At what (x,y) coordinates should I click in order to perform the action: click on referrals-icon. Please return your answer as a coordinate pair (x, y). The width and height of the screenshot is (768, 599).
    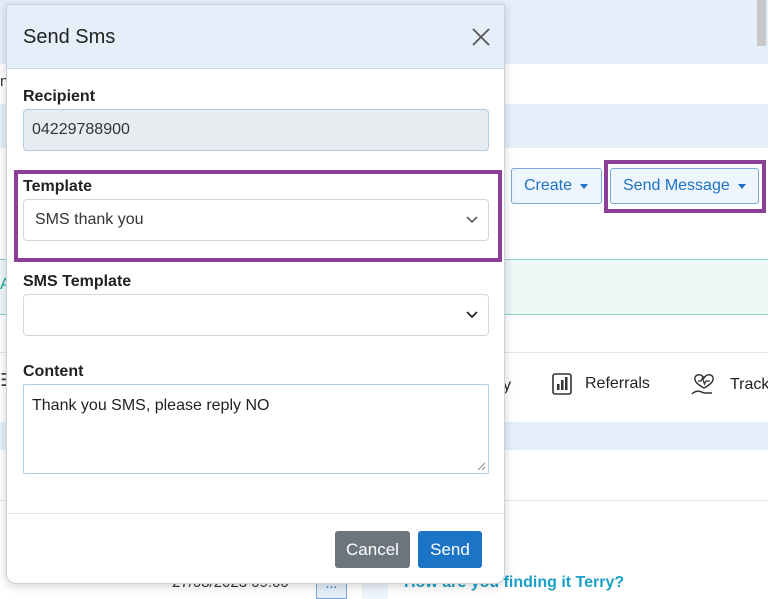
    Looking at the image, I should click on (562, 384).